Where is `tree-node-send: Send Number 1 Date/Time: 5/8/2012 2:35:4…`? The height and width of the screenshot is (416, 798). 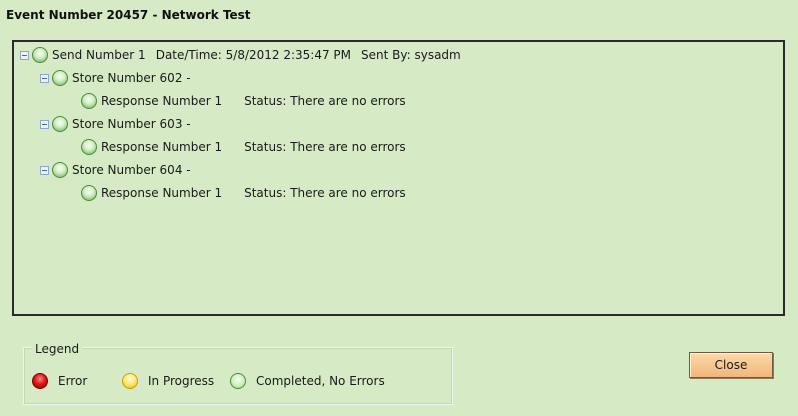
tree-node-send: Send Number 1 Date/Time: 5/8/2012 2:35:4… is located at coordinates (240, 55).